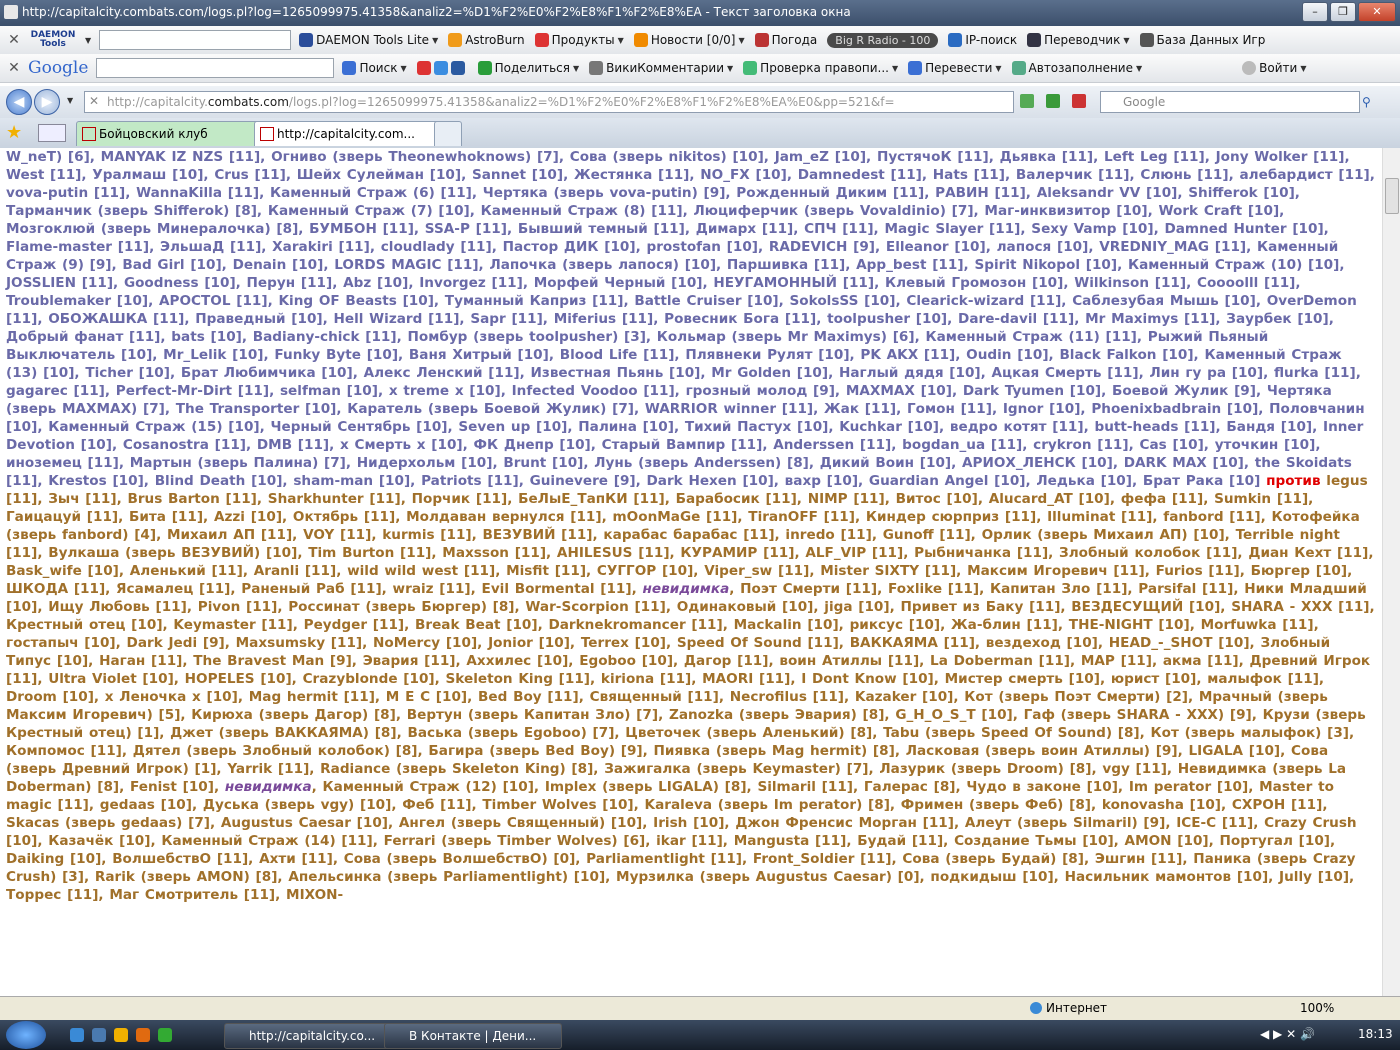  What do you see at coordinates (955, 40) in the screenshot?
I see `ip-icon` at bounding box center [955, 40].